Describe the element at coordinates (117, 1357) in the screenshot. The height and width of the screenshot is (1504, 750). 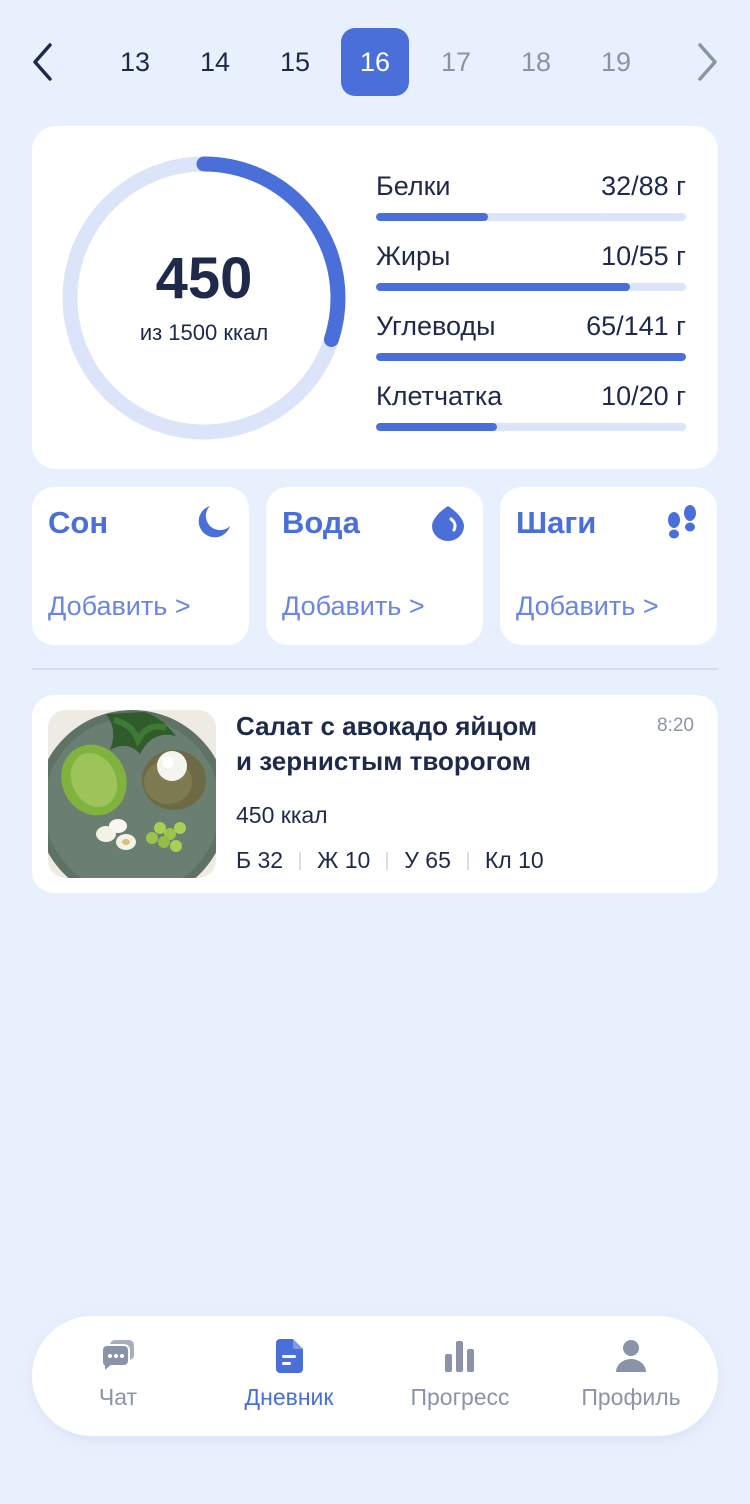
I see `chat-icon` at that location.